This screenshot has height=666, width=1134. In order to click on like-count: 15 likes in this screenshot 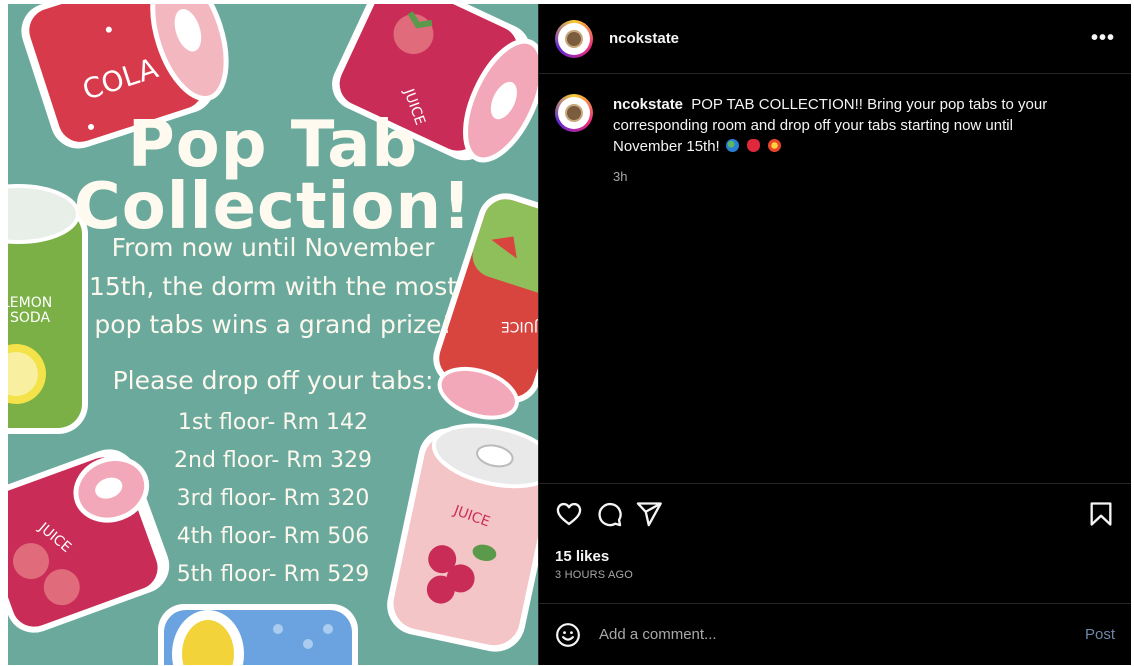, I will do `click(835, 556)`.